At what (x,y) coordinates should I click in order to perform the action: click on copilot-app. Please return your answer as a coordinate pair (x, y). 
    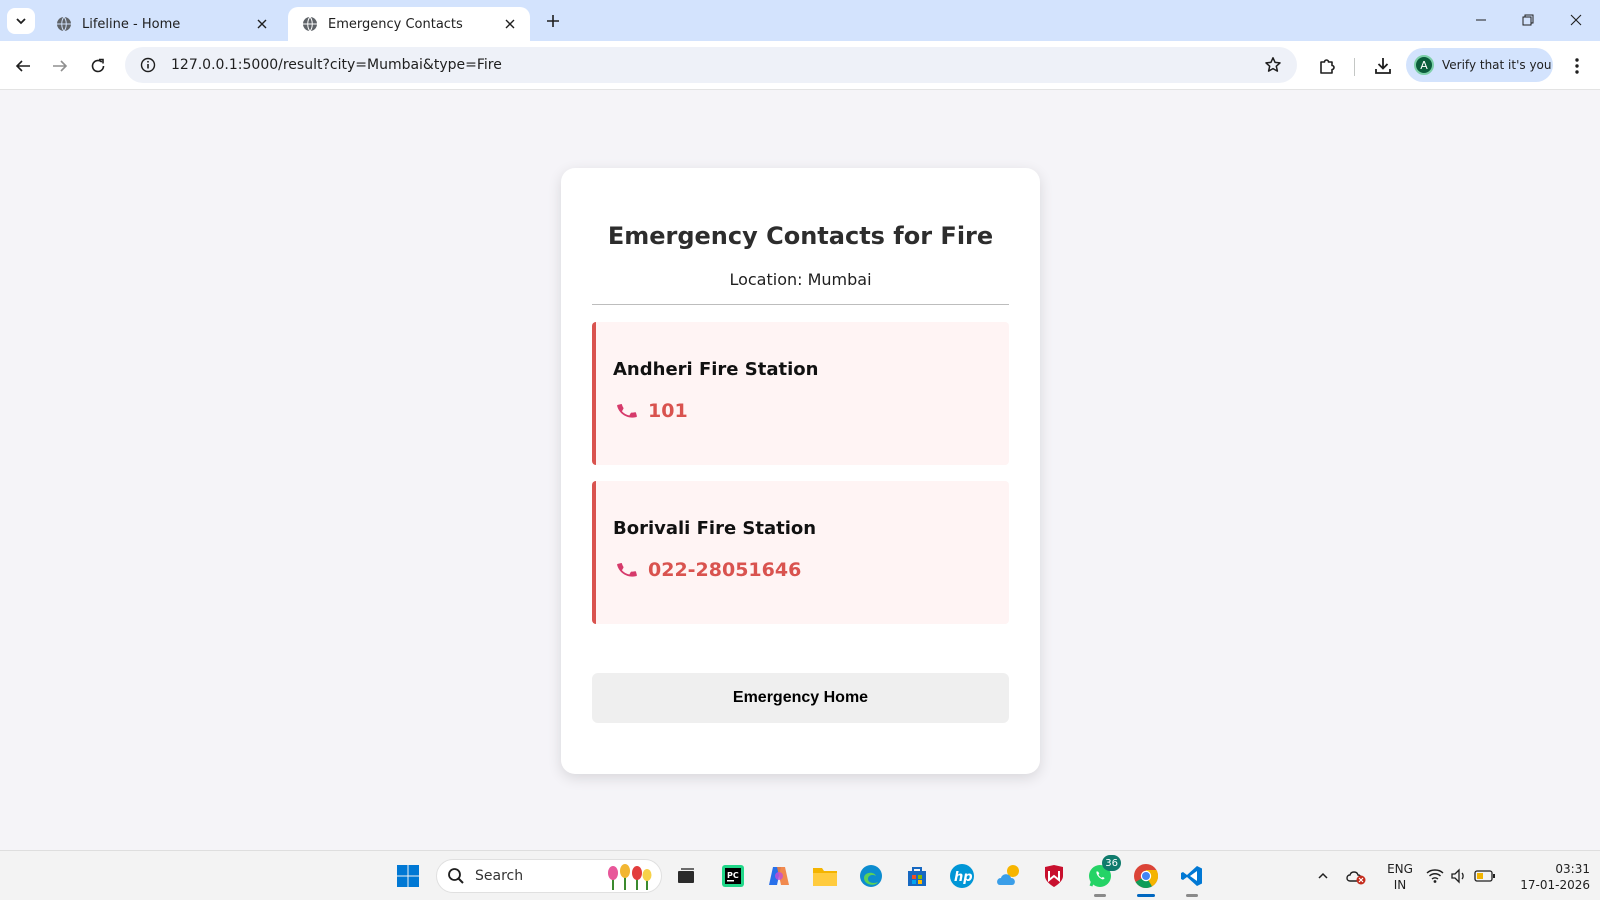
    Looking at the image, I should click on (779, 876).